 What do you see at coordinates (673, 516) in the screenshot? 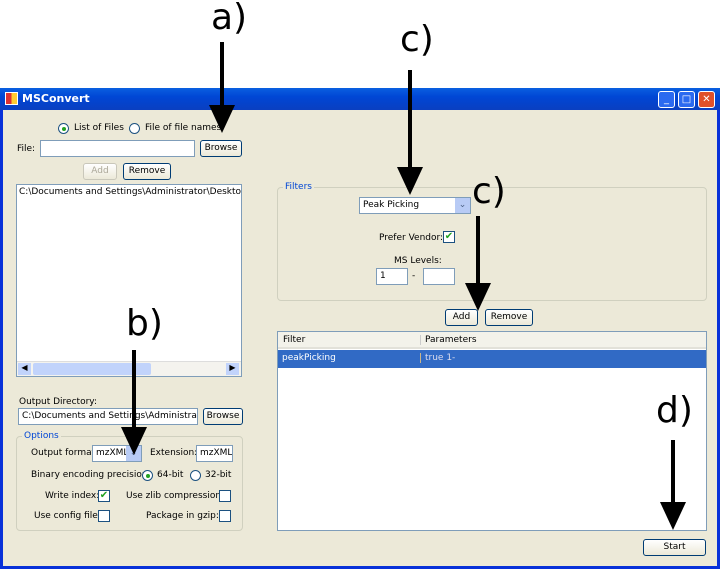
I see `arrowhead-d` at bounding box center [673, 516].